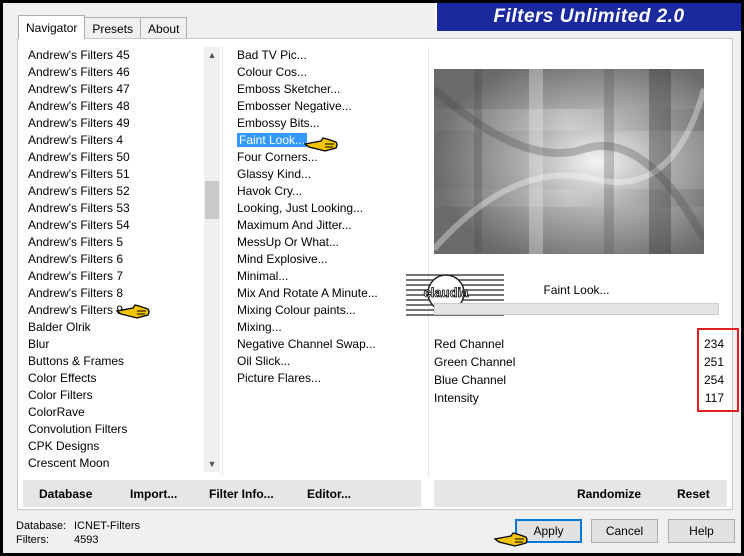 Image resolution: width=744 pixels, height=556 pixels. I want to click on category-item: Andrew's Filters 4, so click(116, 140).